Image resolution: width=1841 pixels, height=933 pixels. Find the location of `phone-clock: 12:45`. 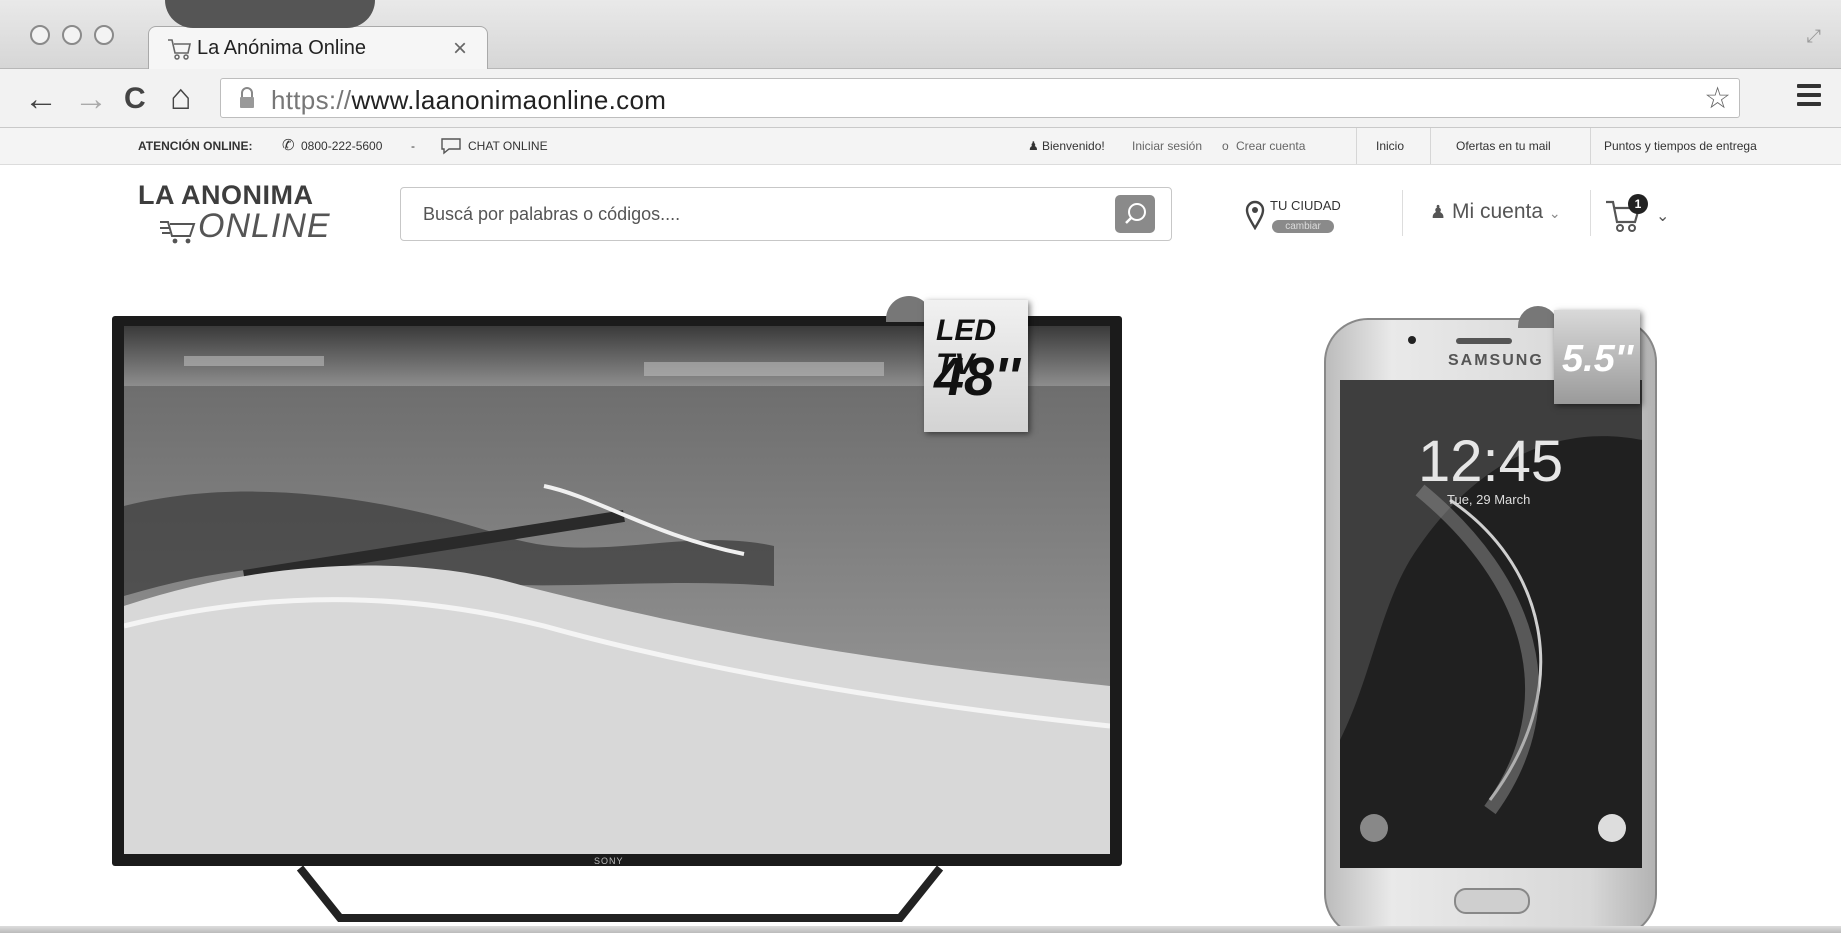

phone-clock: 12:45 is located at coordinates (1491, 461).